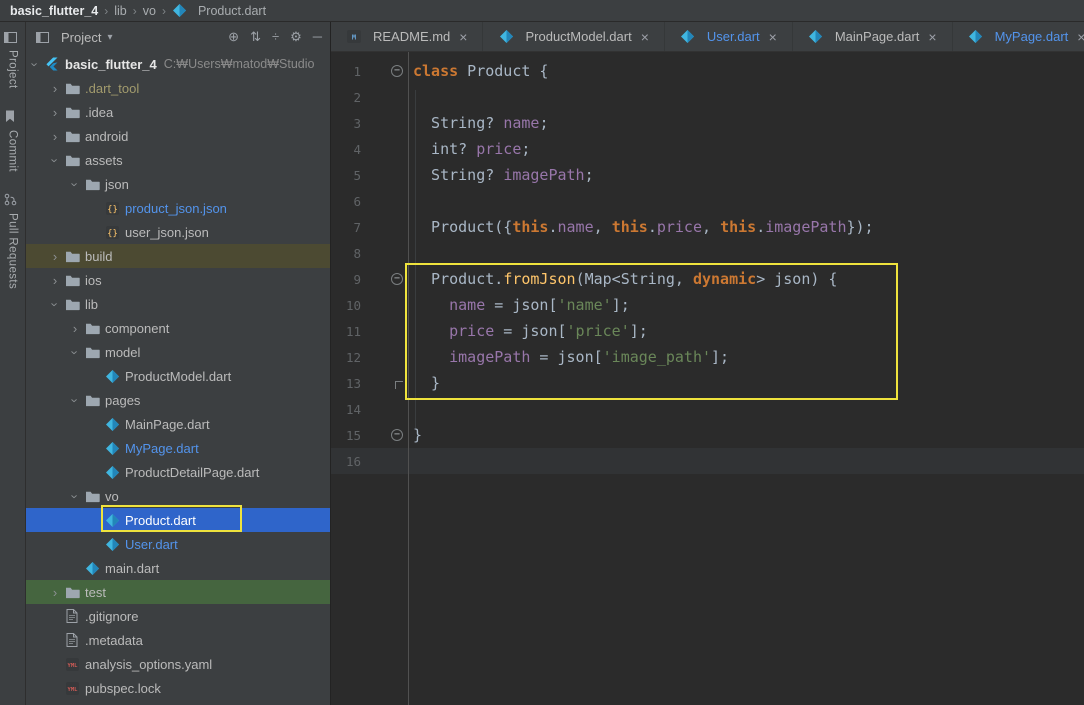 The height and width of the screenshot is (705, 1084). What do you see at coordinates (707, 97) in the screenshot?
I see `code-line-2: 2` at bounding box center [707, 97].